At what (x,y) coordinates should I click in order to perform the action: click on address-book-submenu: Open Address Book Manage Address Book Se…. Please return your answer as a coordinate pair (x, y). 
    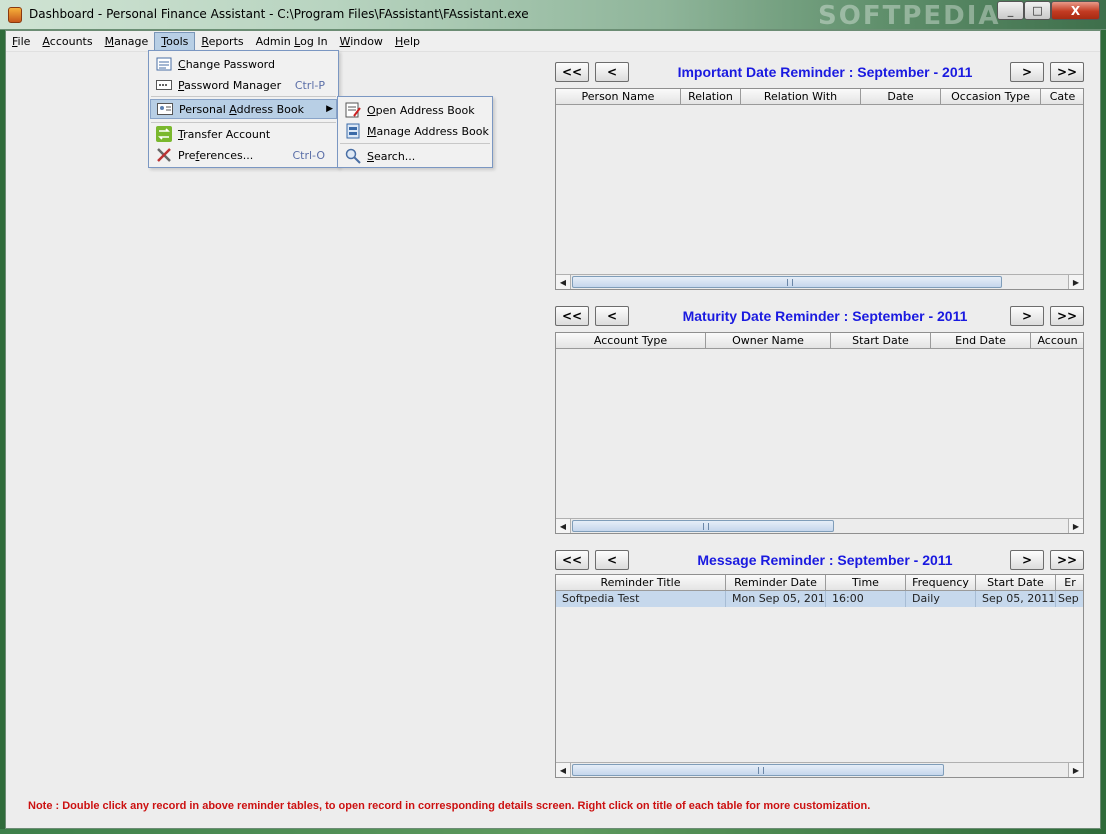
    Looking at the image, I should click on (415, 132).